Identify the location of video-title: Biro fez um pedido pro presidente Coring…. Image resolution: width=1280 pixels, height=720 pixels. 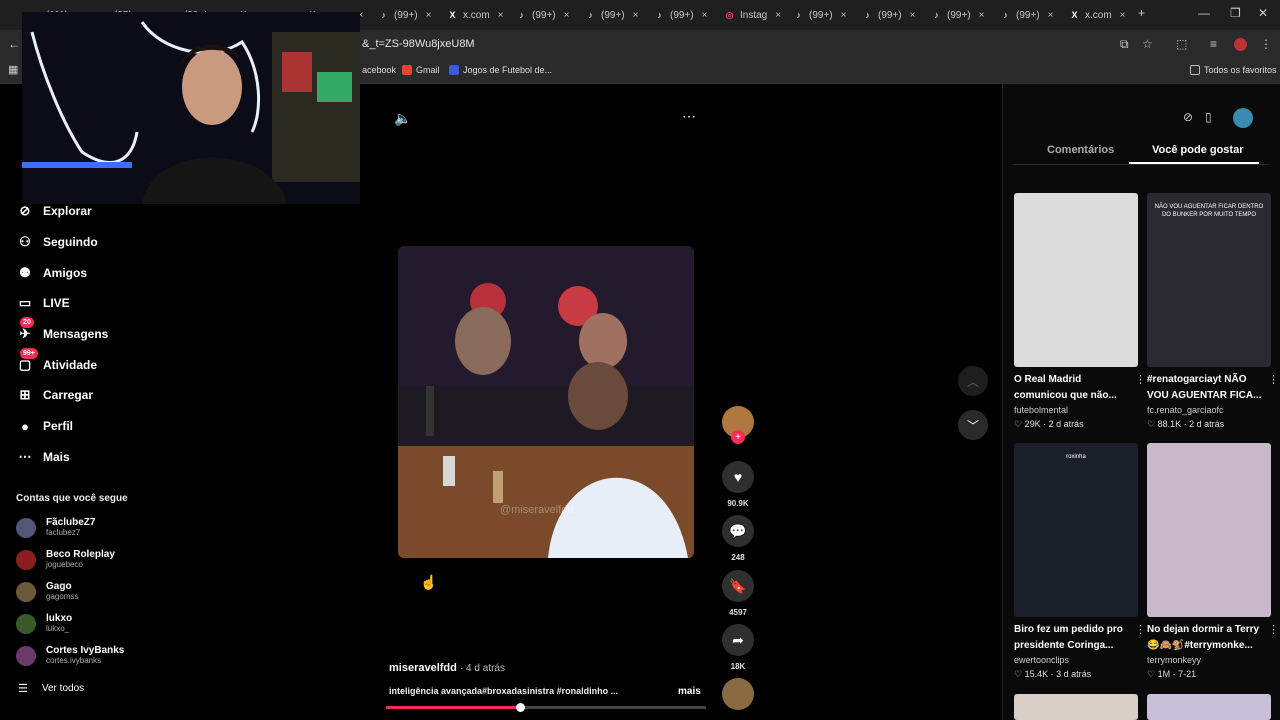
(1072, 638).